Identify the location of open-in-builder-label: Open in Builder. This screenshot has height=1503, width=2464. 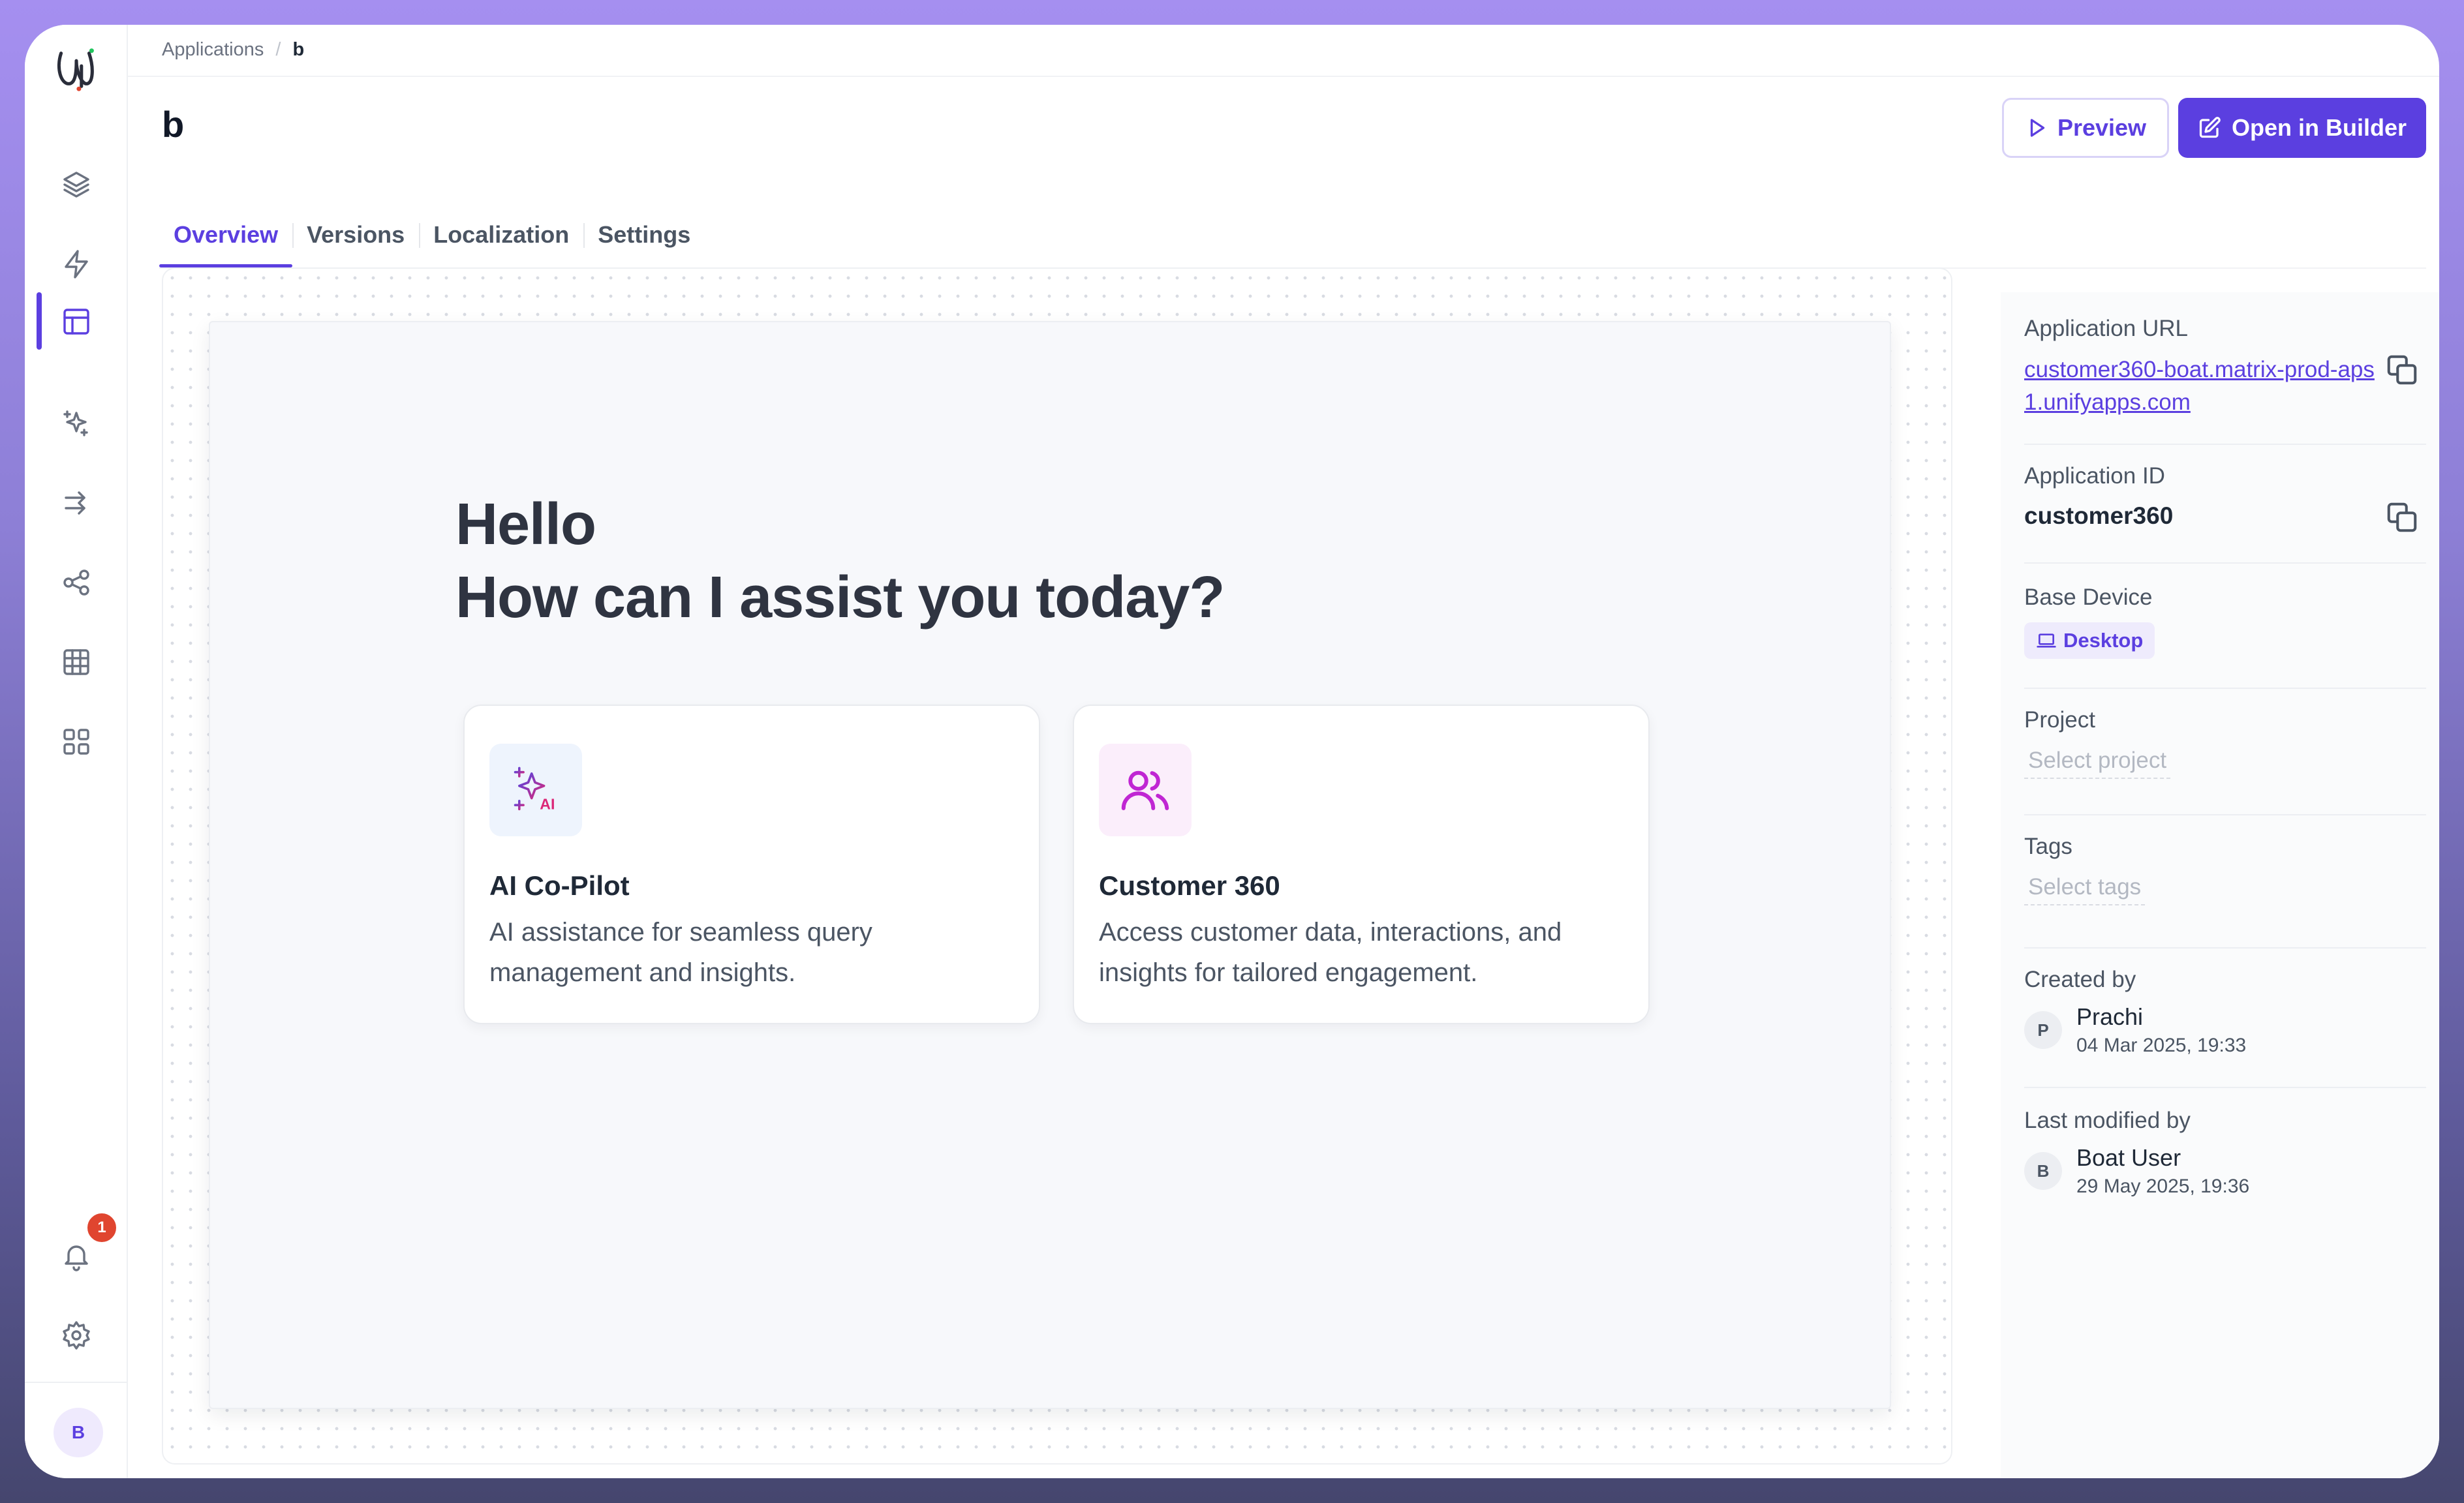
(2319, 128).